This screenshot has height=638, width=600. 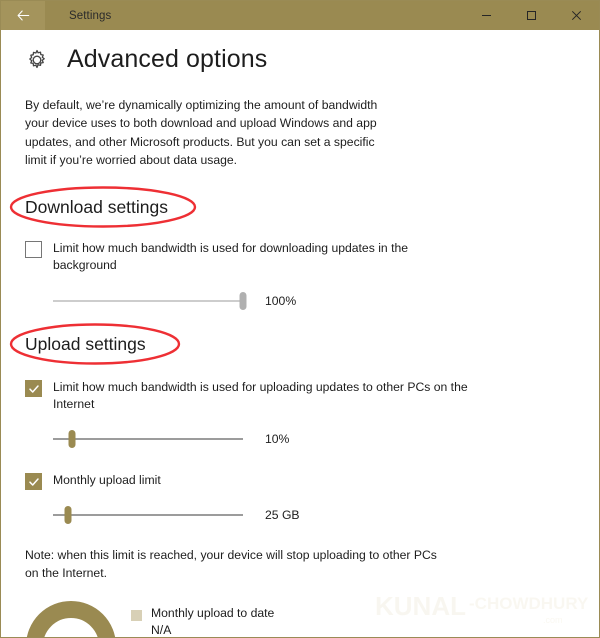 I want to click on monthly-limit-slider, so click(x=148, y=515).